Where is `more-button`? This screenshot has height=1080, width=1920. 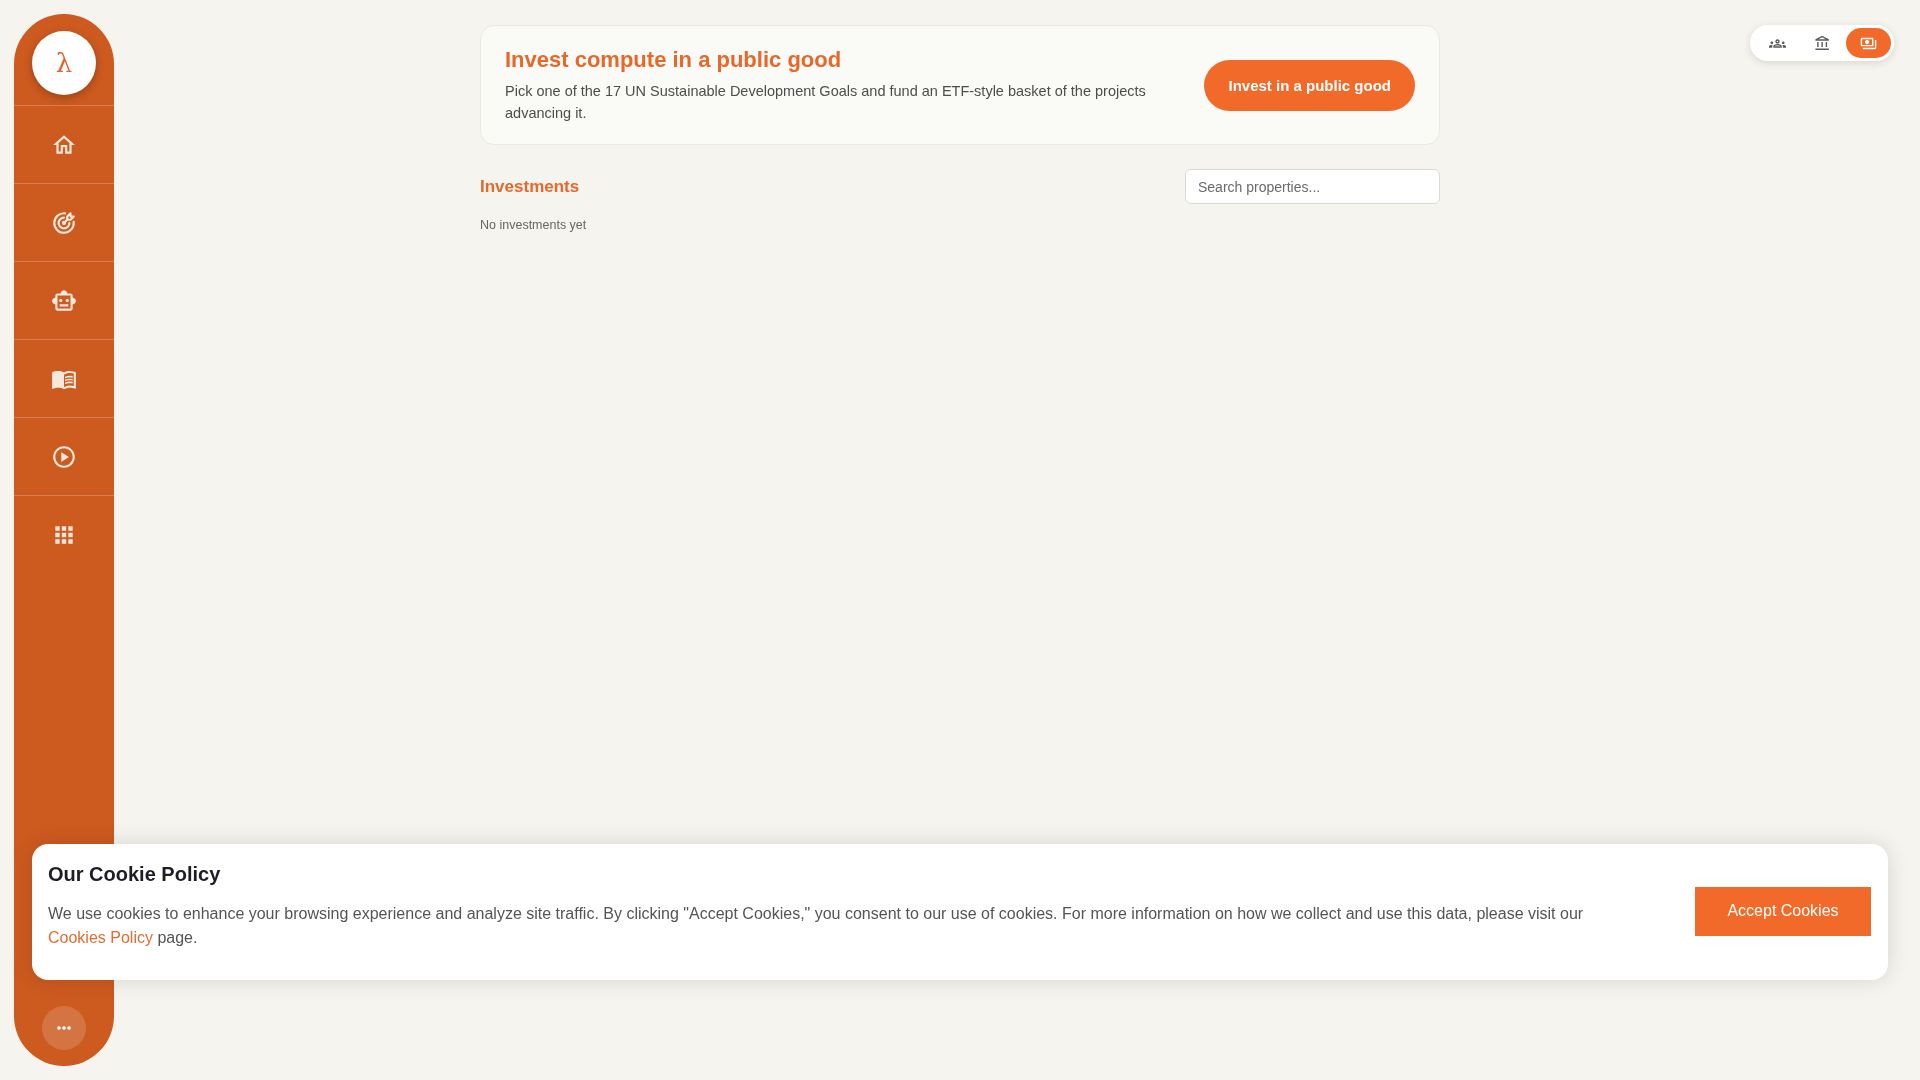 more-button is located at coordinates (64, 1028).